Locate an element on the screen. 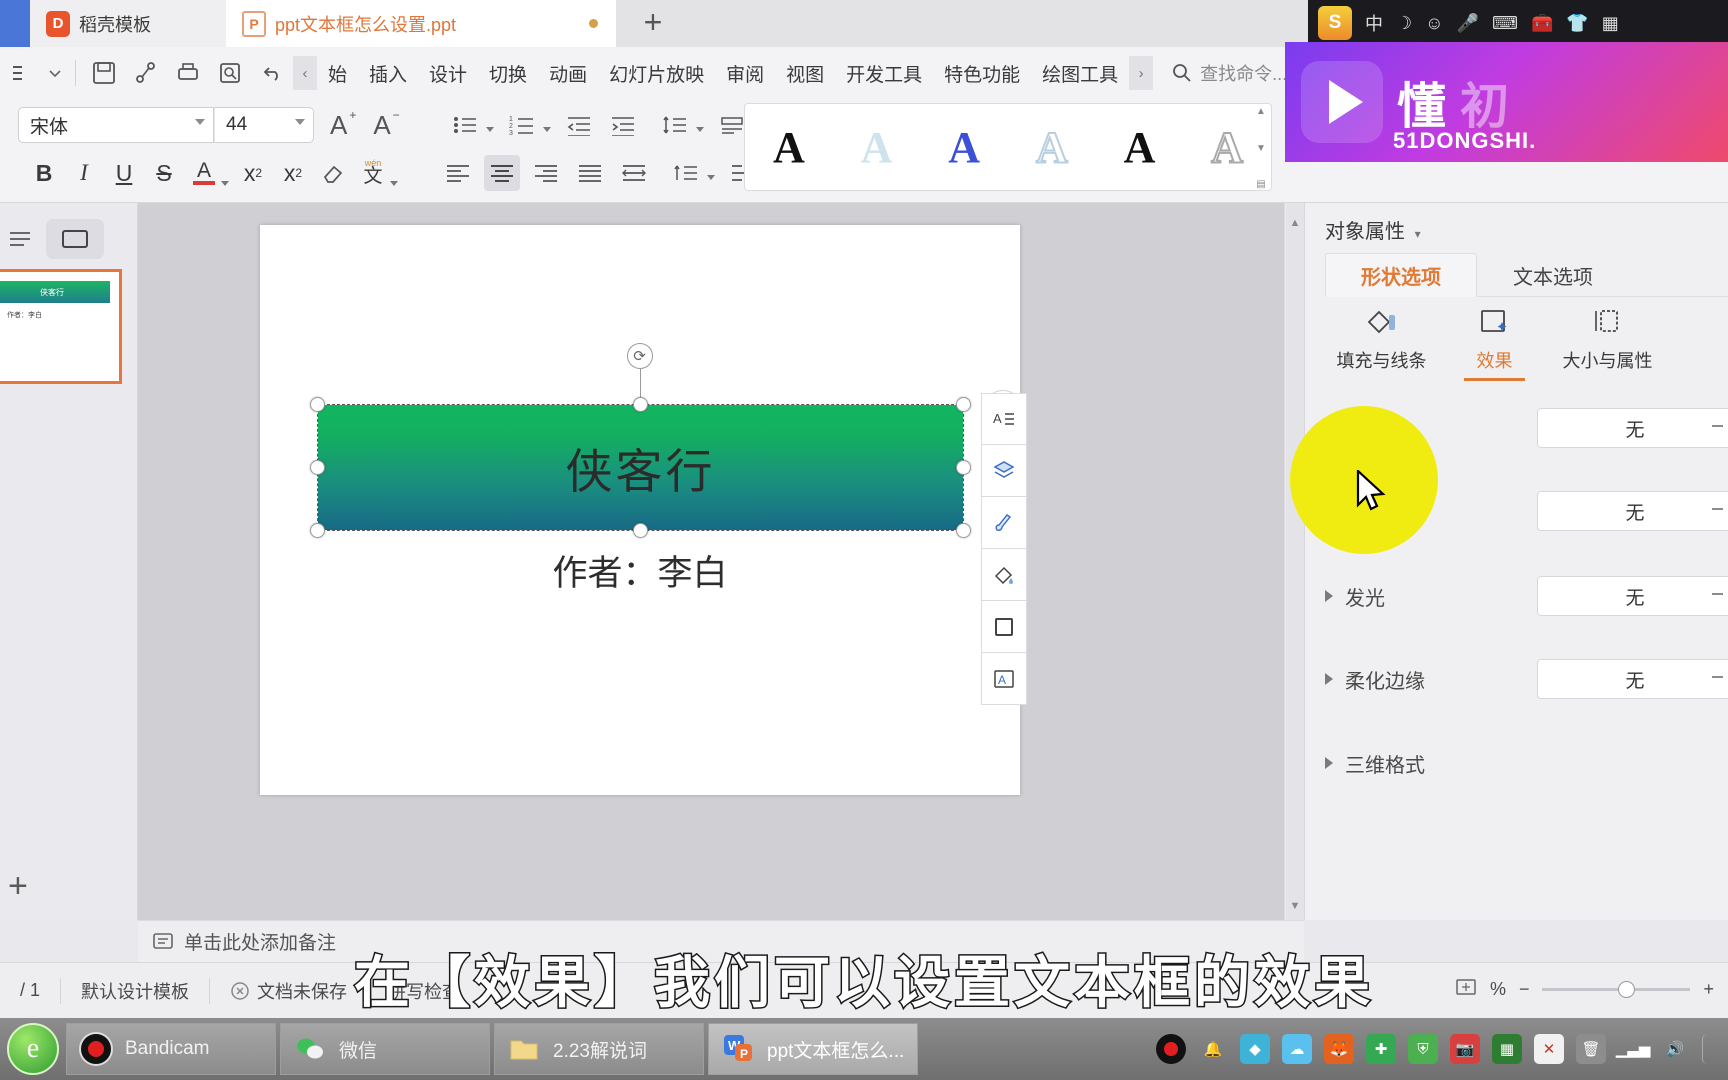  save-icon is located at coordinates (104, 73).